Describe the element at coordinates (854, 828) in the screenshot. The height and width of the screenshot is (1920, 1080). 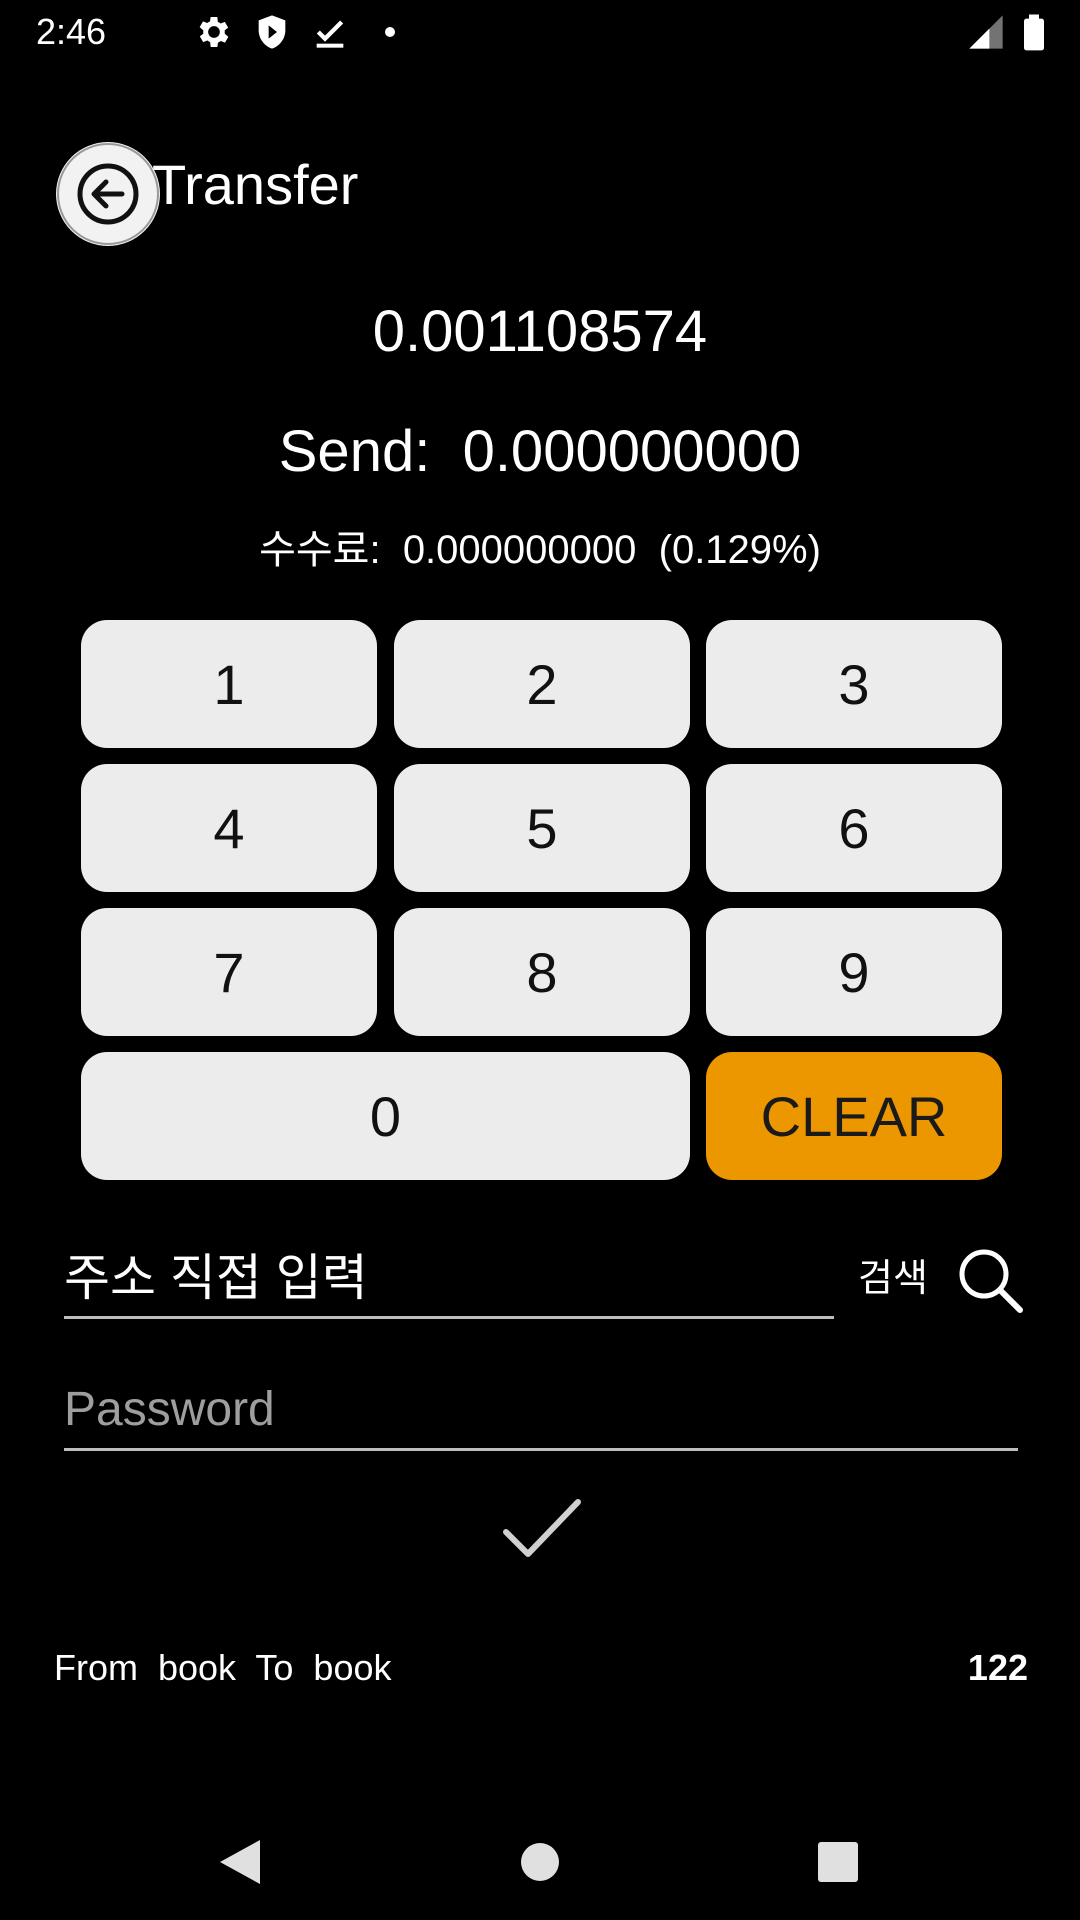
I see `key-6: 6` at that location.